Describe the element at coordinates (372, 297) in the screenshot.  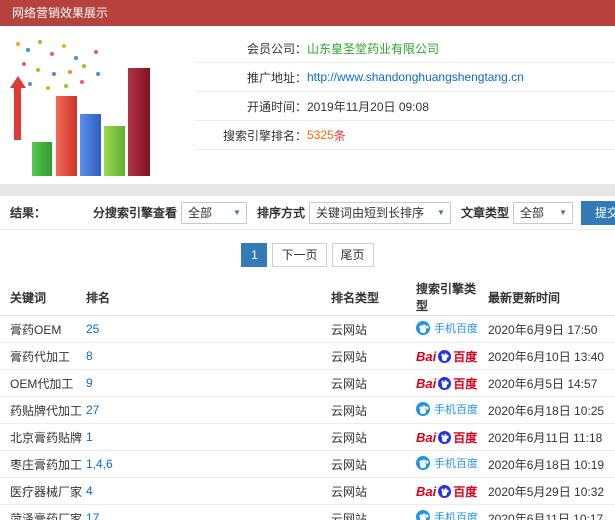
I see `header-rank-type: 排名类型` at that location.